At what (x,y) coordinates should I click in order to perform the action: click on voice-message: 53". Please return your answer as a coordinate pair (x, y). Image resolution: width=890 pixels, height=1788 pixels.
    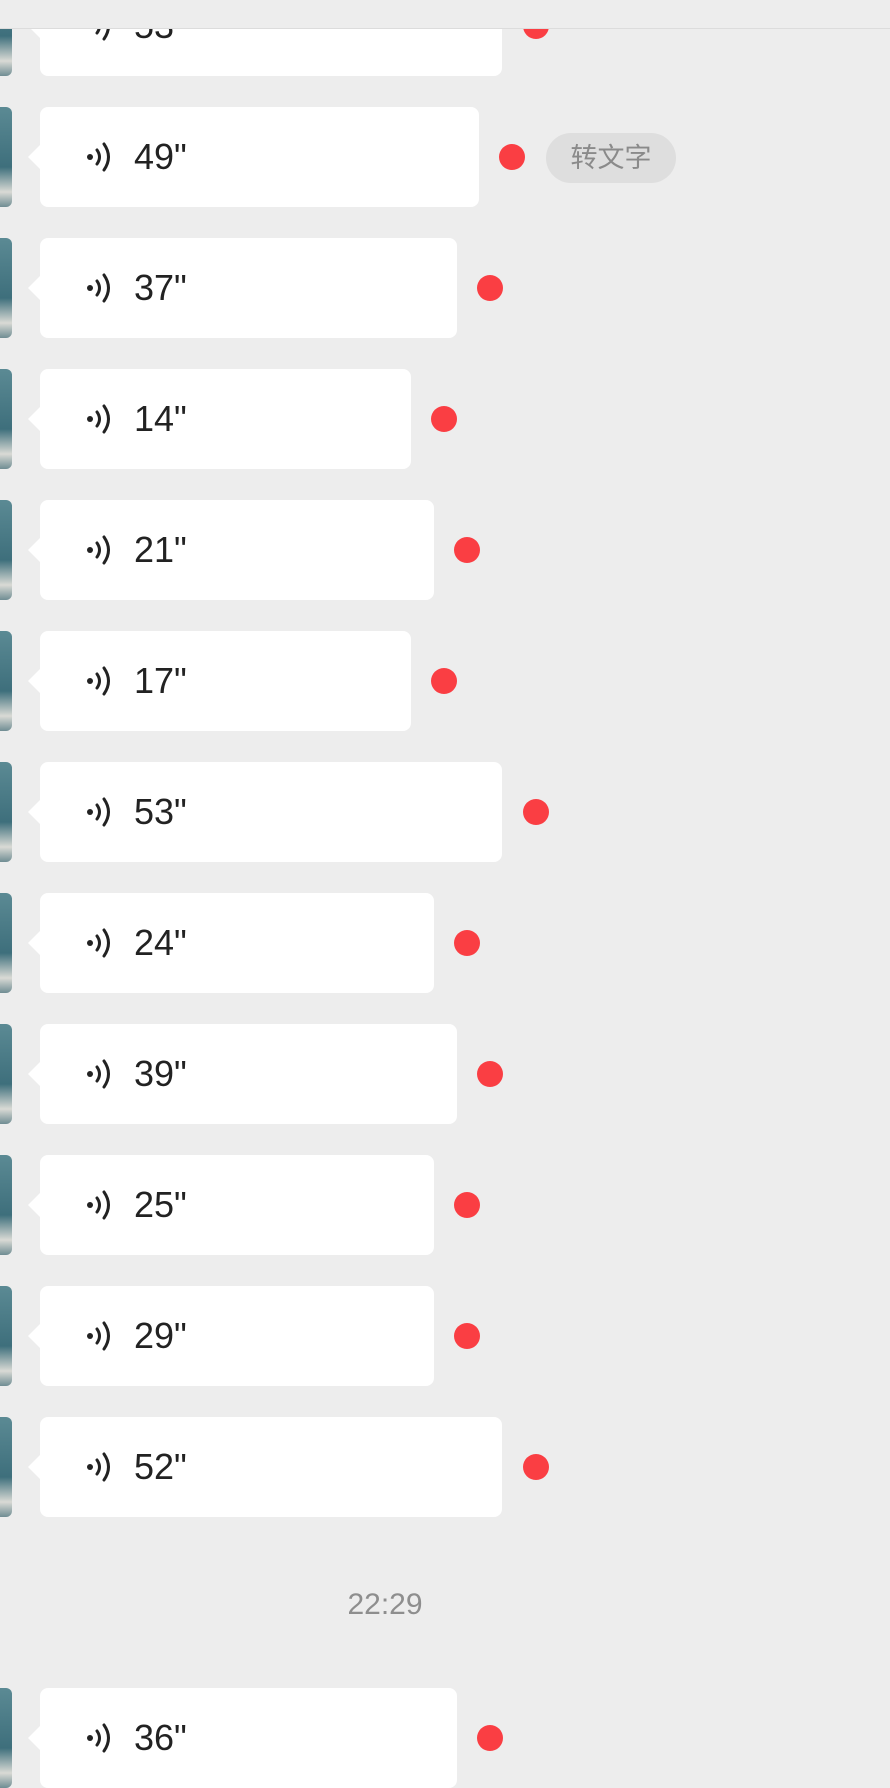
    Looking at the image, I should click on (445, 812).